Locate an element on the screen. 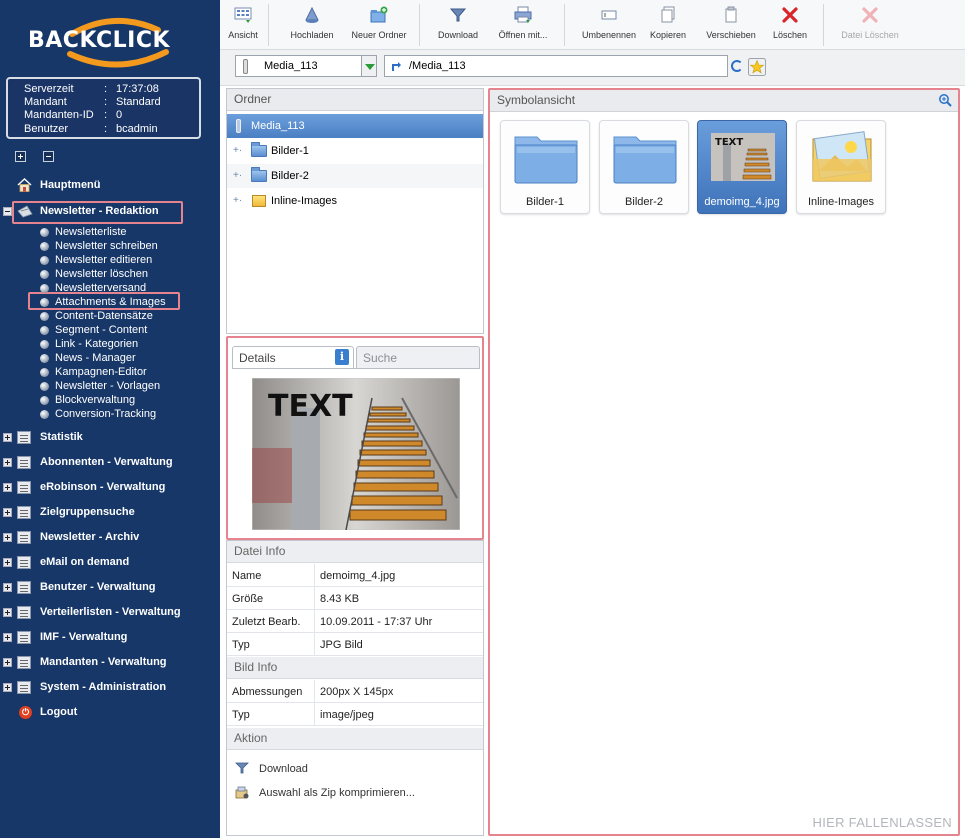 This screenshot has width=965, height=838. datei-loeschen-button: Datei Löschen is located at coordinates (870, 26).